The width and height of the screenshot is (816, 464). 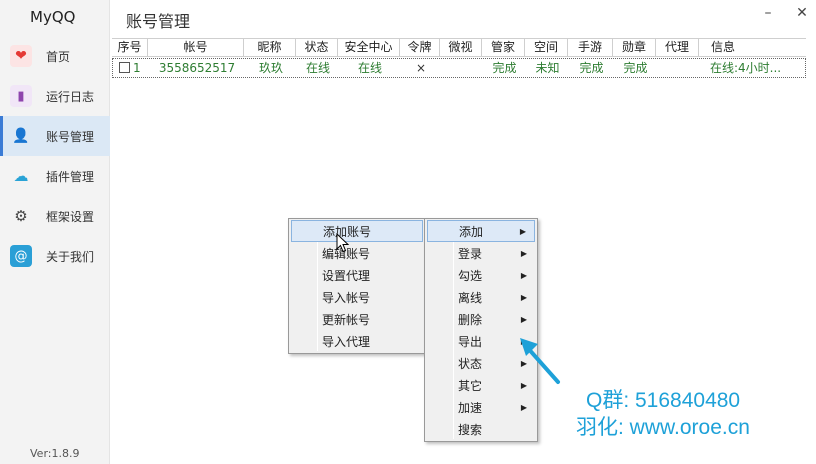 I want to click on column-header: 状态, so click(x=317, y=47).